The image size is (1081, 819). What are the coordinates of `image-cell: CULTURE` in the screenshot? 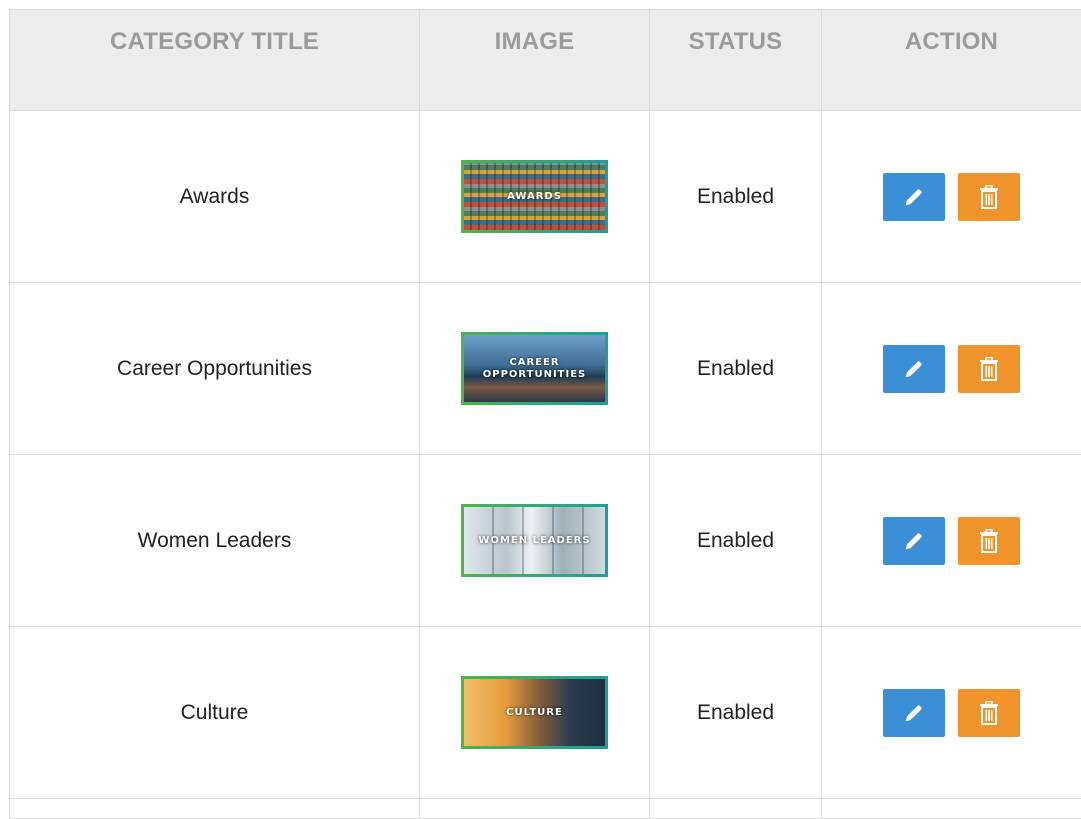 It's located at (535, 713).